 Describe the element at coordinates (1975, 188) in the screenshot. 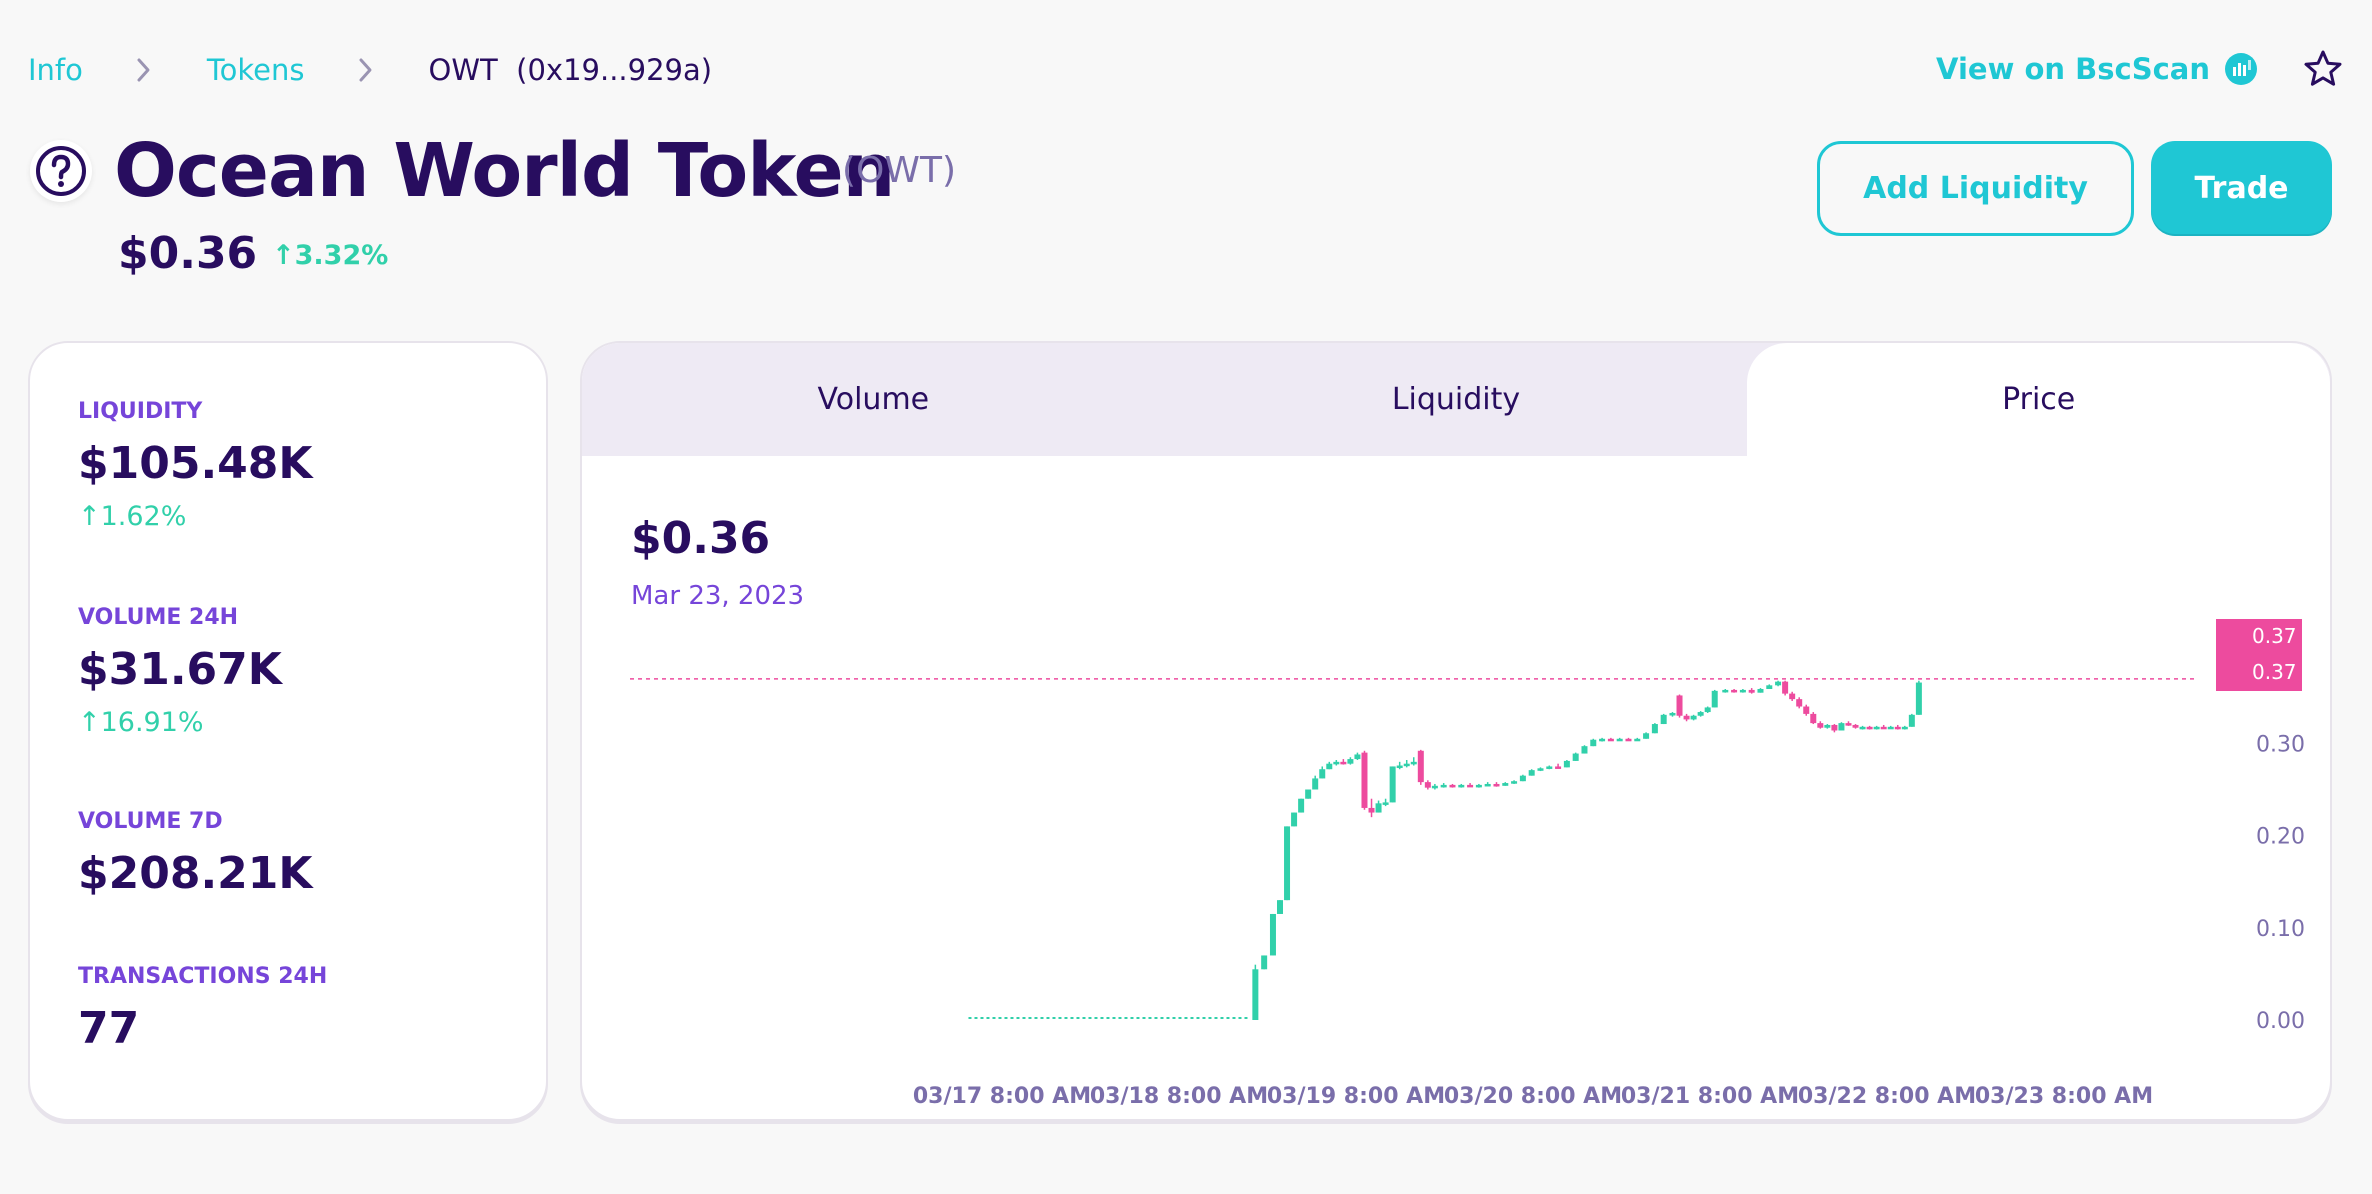

I see `add-liquidity-button: Add Liquidity` at that location.